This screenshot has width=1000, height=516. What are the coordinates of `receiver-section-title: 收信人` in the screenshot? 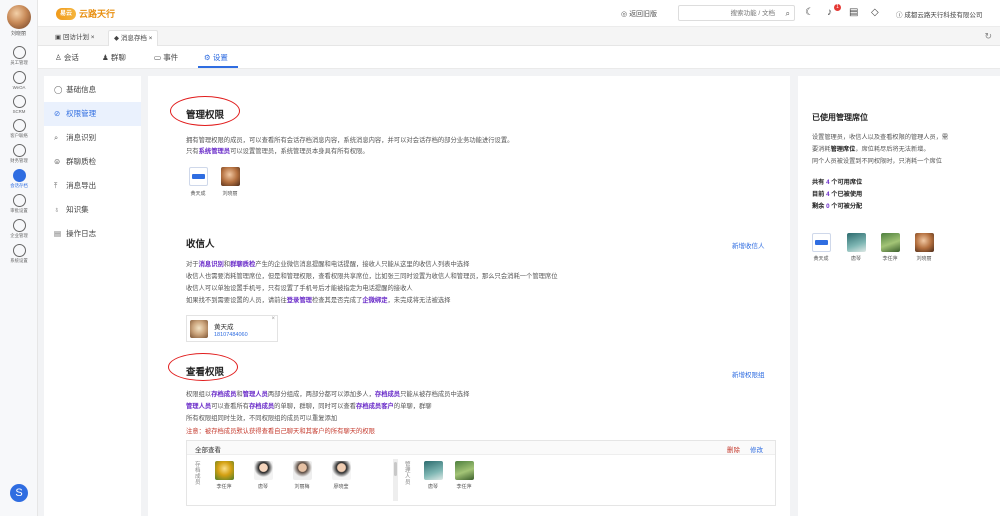 It's located at (200, 244).